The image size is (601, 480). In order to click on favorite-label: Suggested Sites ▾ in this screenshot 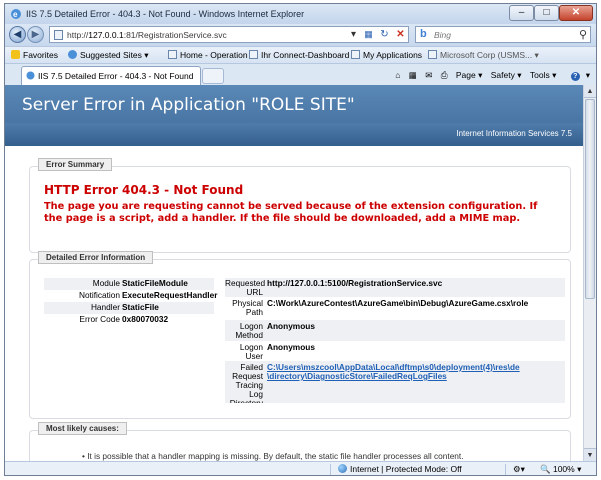, I will do `click(114, 55)`.